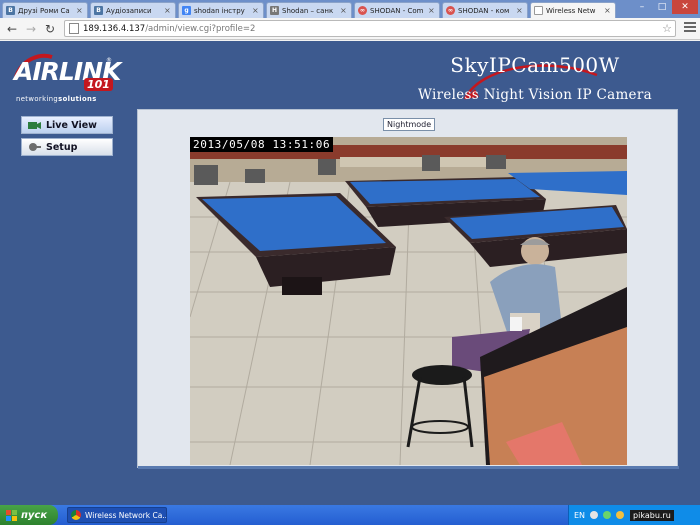 The image size is (700, 525). What do you see at coordinates (685, 7) in the screenshot?
I see `close-window-button: ✕` at bounding box center [685, 7].